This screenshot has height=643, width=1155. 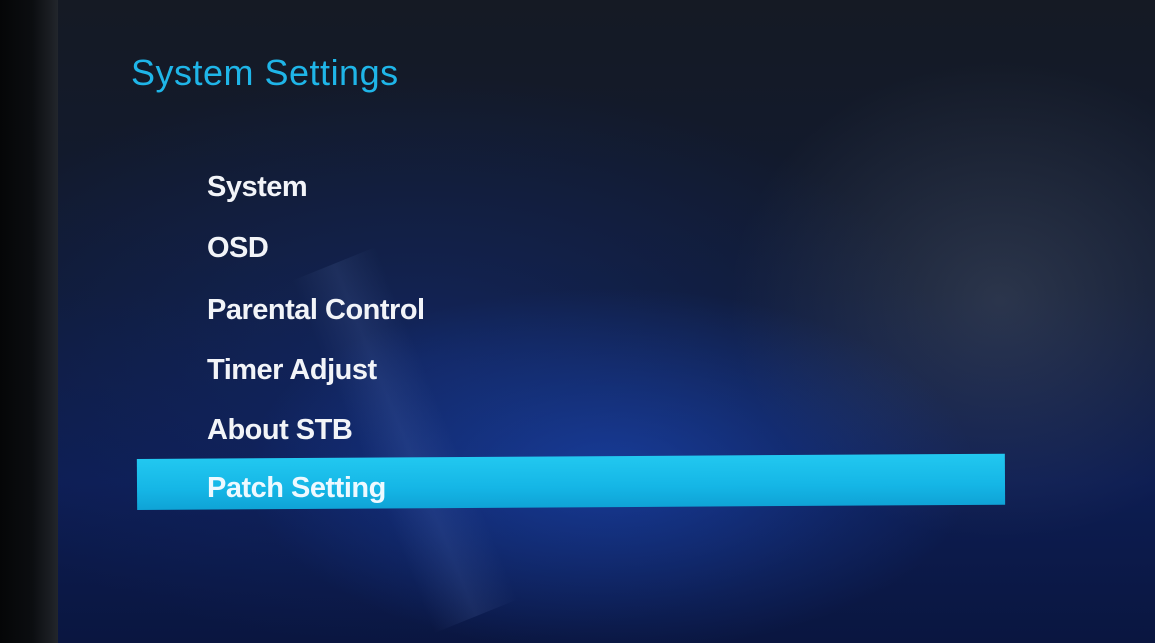 I want to click on menu-item-system: System, so click(x=257, y=187).